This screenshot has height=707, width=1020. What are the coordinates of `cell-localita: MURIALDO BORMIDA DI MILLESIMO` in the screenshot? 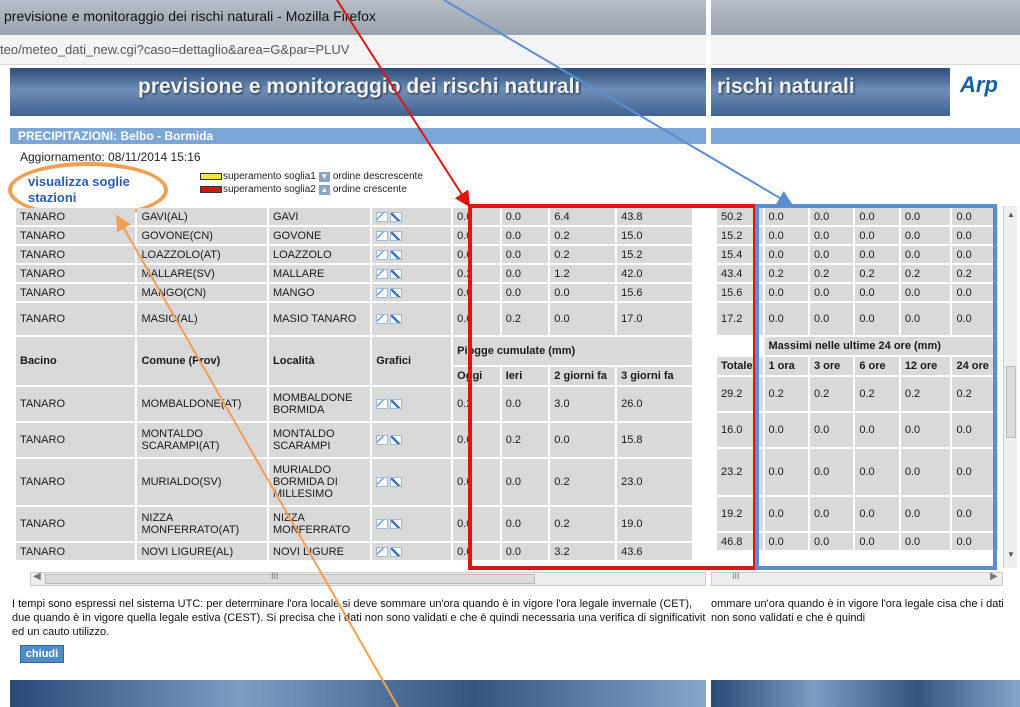 It's located at (320, 482).